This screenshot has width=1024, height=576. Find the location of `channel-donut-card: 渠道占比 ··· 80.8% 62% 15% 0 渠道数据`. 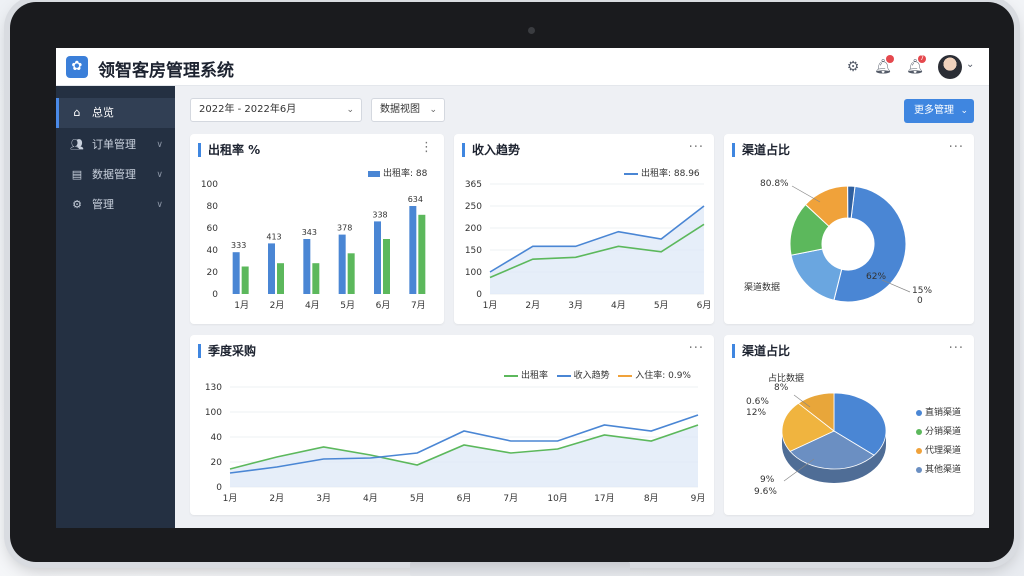

channel-donut-card: 渠道占比 ··· 80.8% 62% 15% 0 渠道数据 is located at coordinates (849, 229).